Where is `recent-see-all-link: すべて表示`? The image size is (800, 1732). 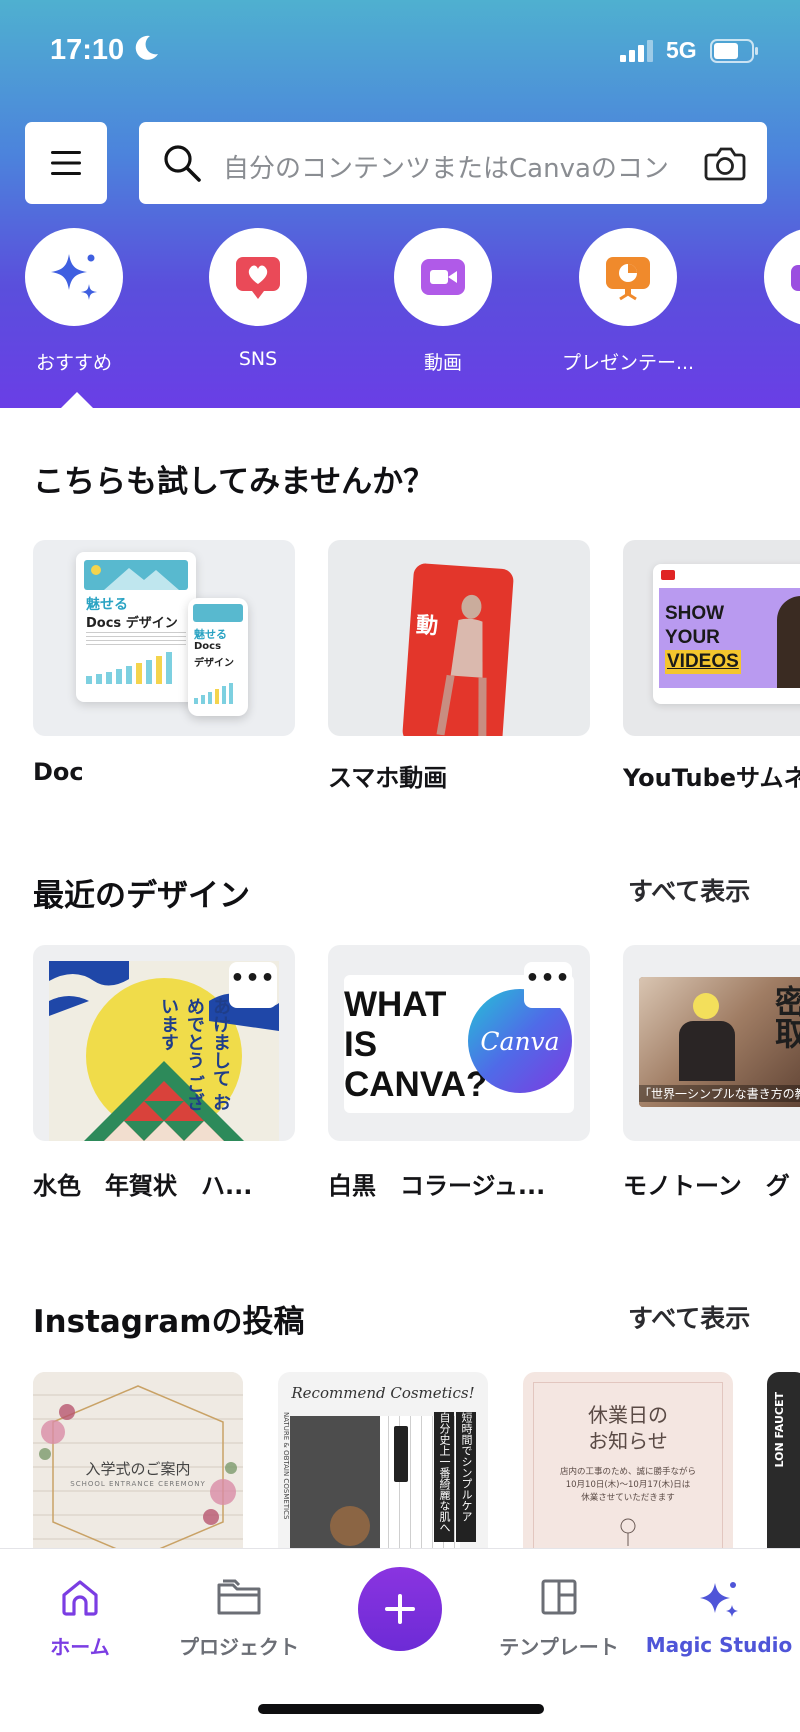
recent-see-all-link: すべて表示 is located at coordinates (689, 890).